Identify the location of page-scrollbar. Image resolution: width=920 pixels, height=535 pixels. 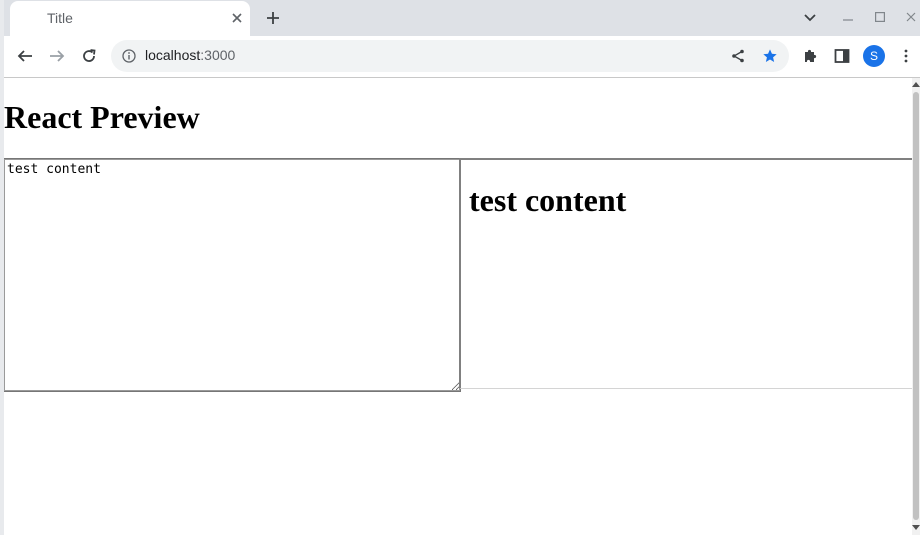
(916, 306).